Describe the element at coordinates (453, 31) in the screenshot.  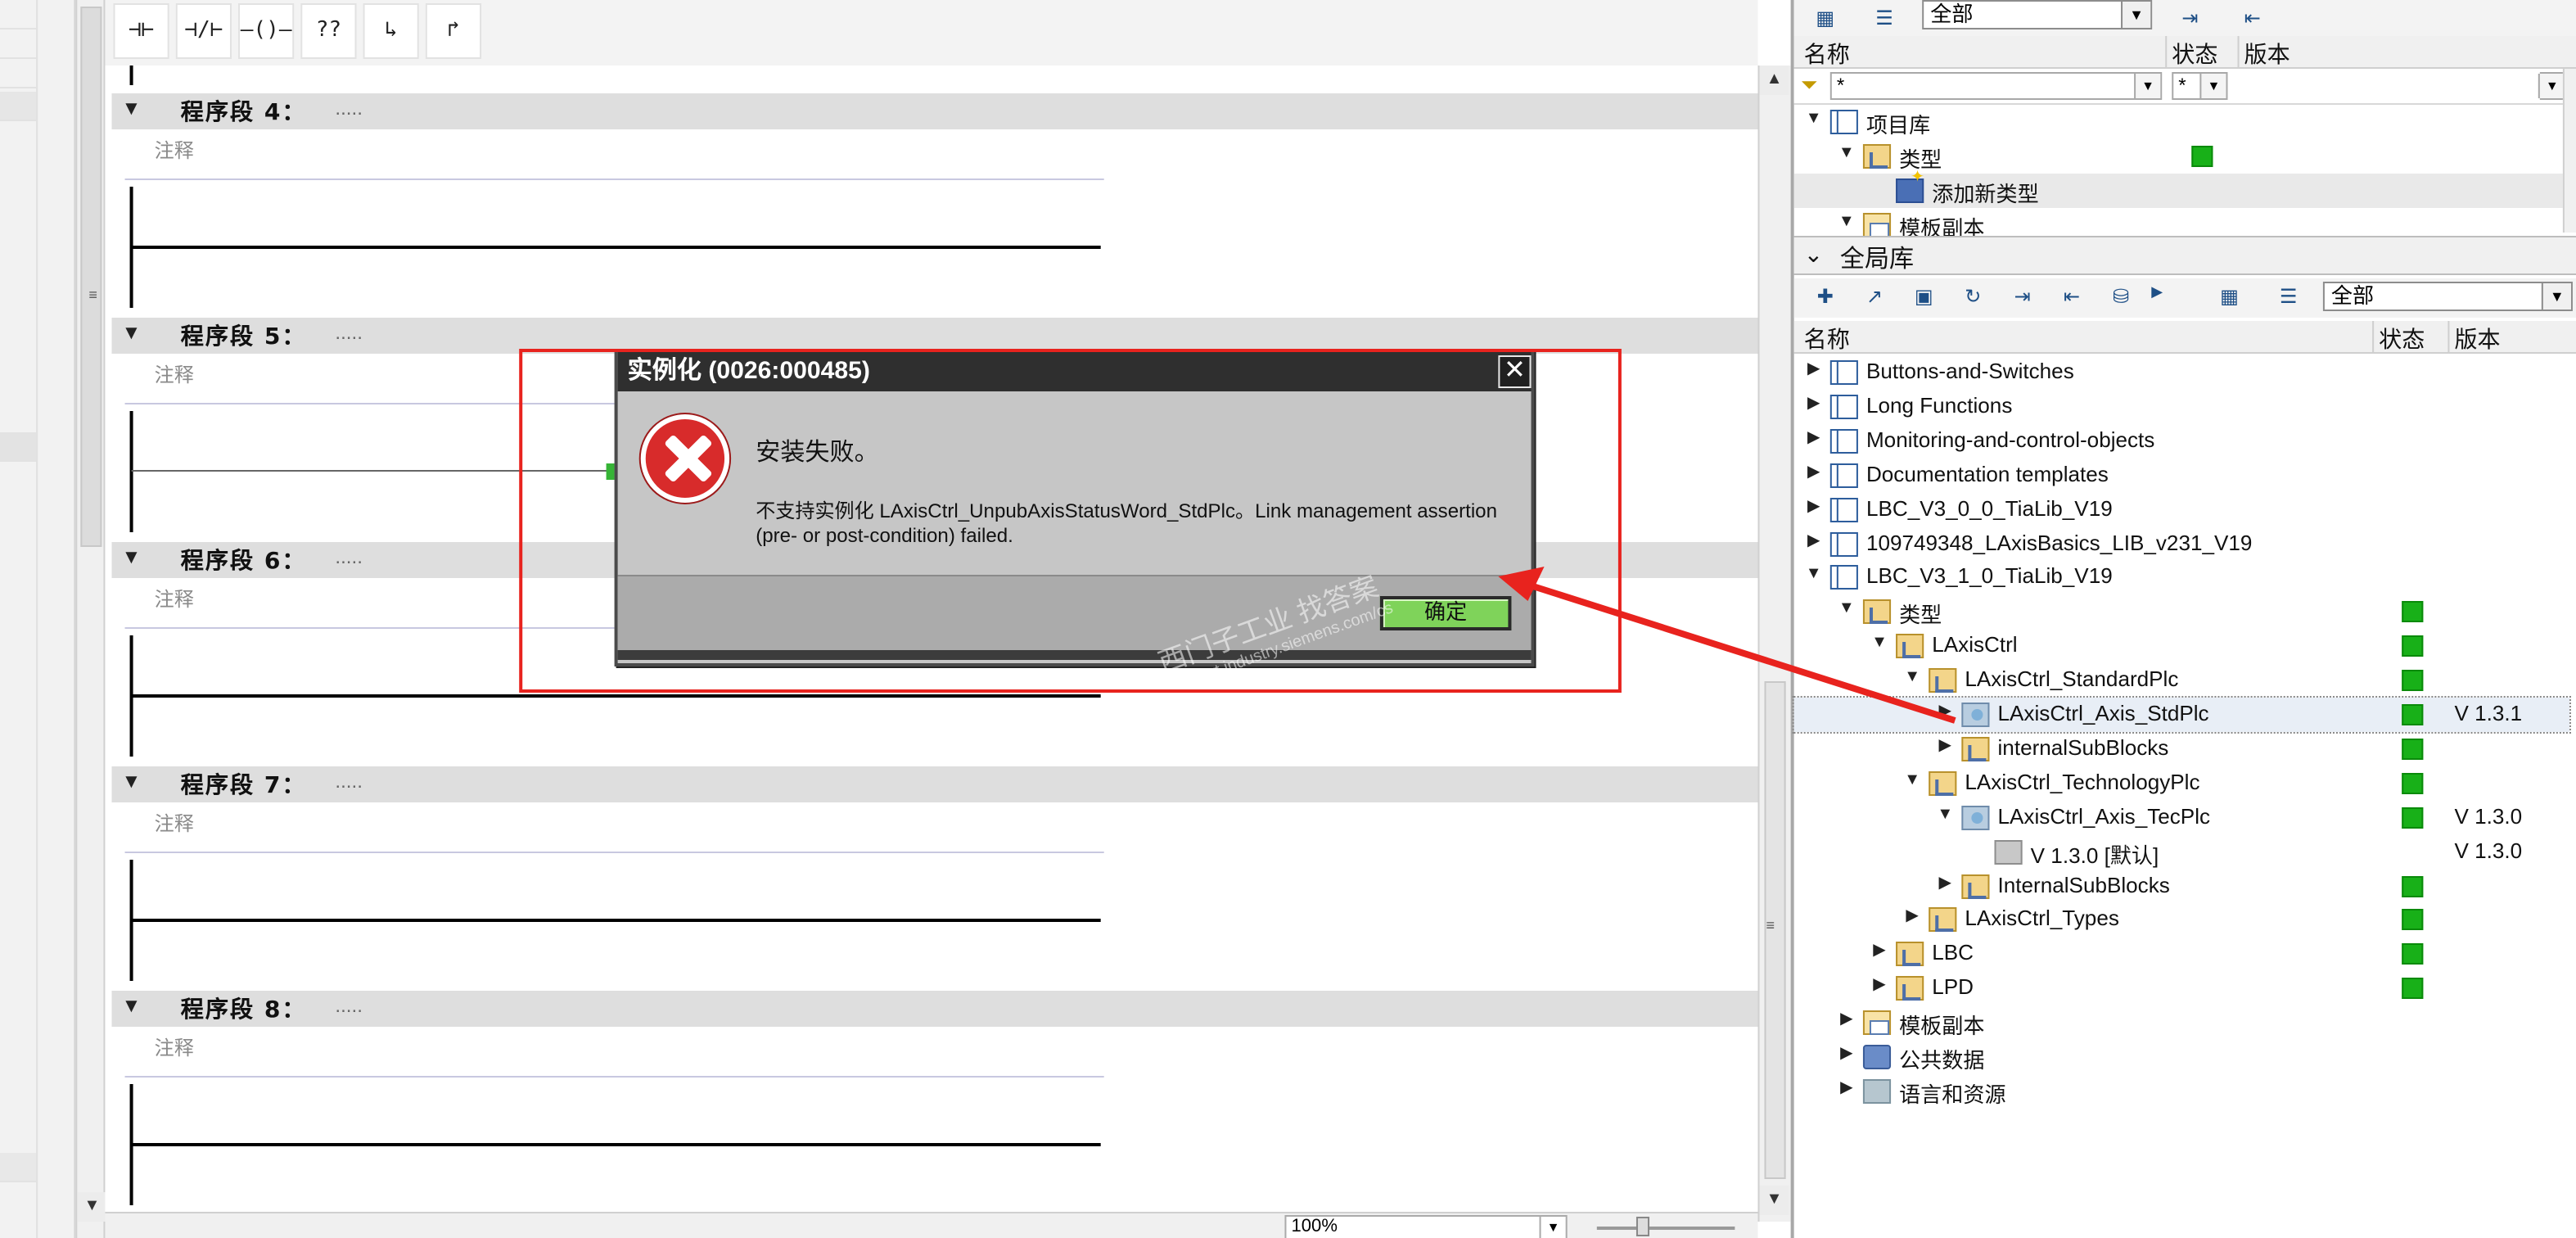
I see `close-branch-button: ↱` at that location.